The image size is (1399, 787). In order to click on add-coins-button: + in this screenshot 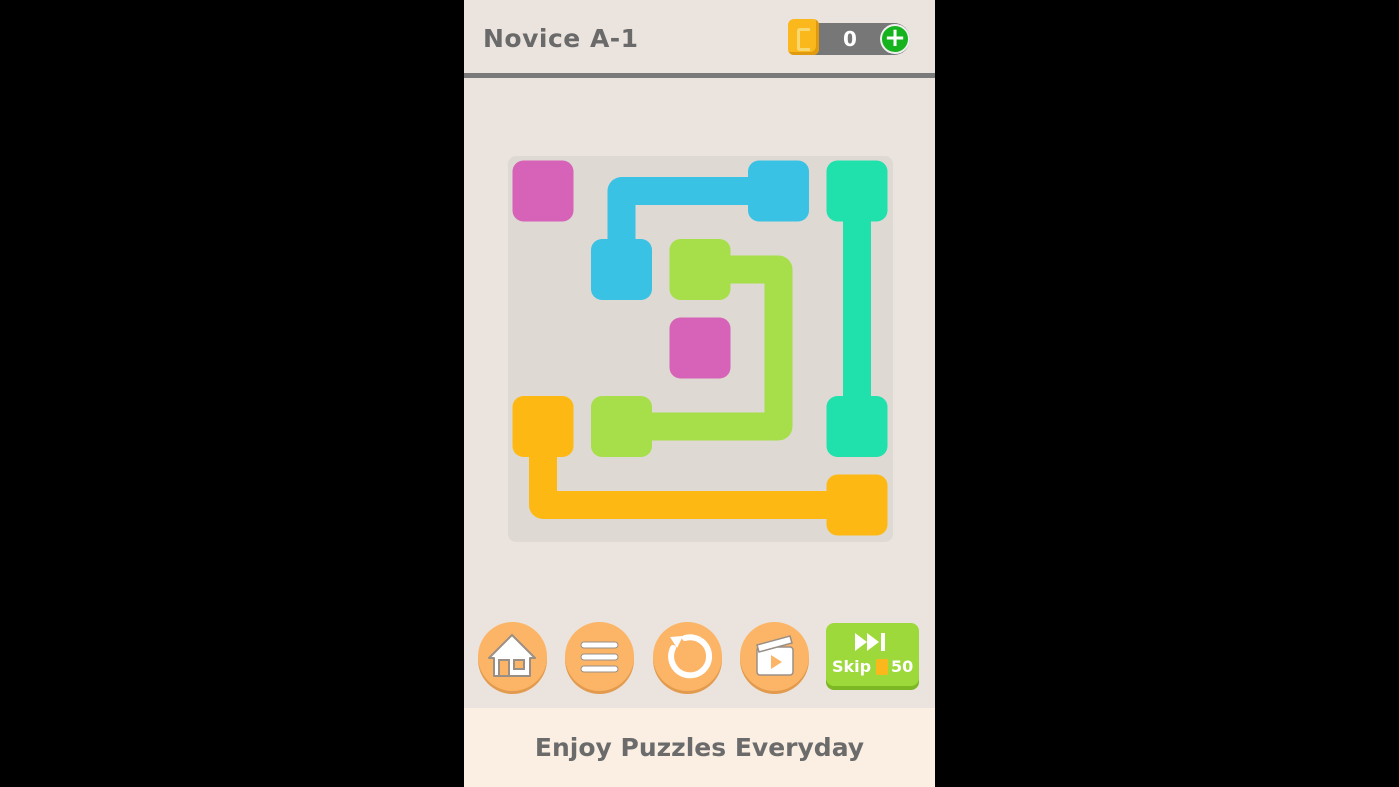, I will do `click(895, 39)`.